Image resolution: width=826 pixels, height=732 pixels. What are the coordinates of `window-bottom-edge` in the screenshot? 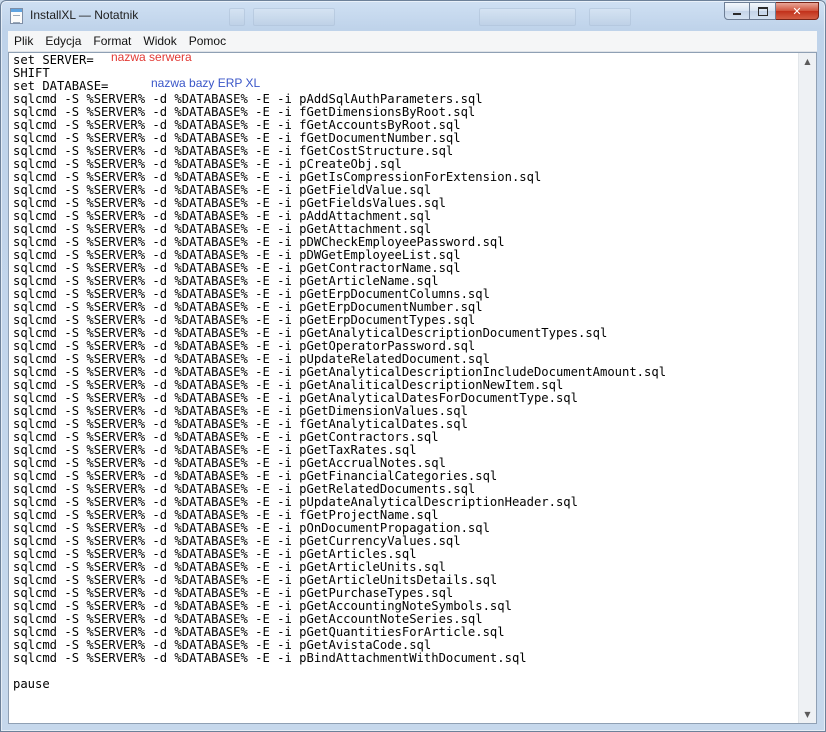 It's located at (412, 727).